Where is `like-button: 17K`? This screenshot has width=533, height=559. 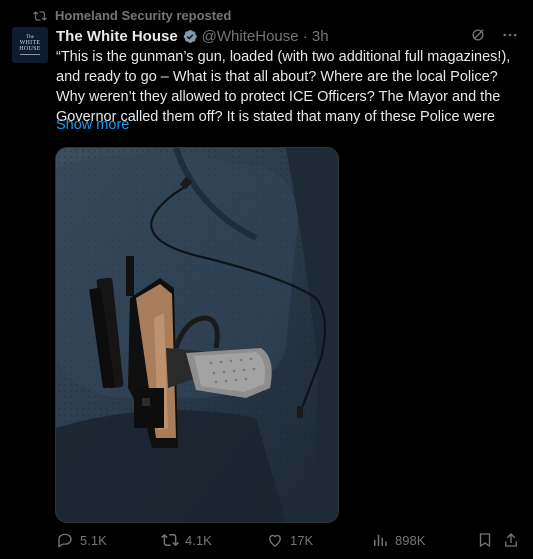 like-button: 17K is located at coordinates (289, 540).